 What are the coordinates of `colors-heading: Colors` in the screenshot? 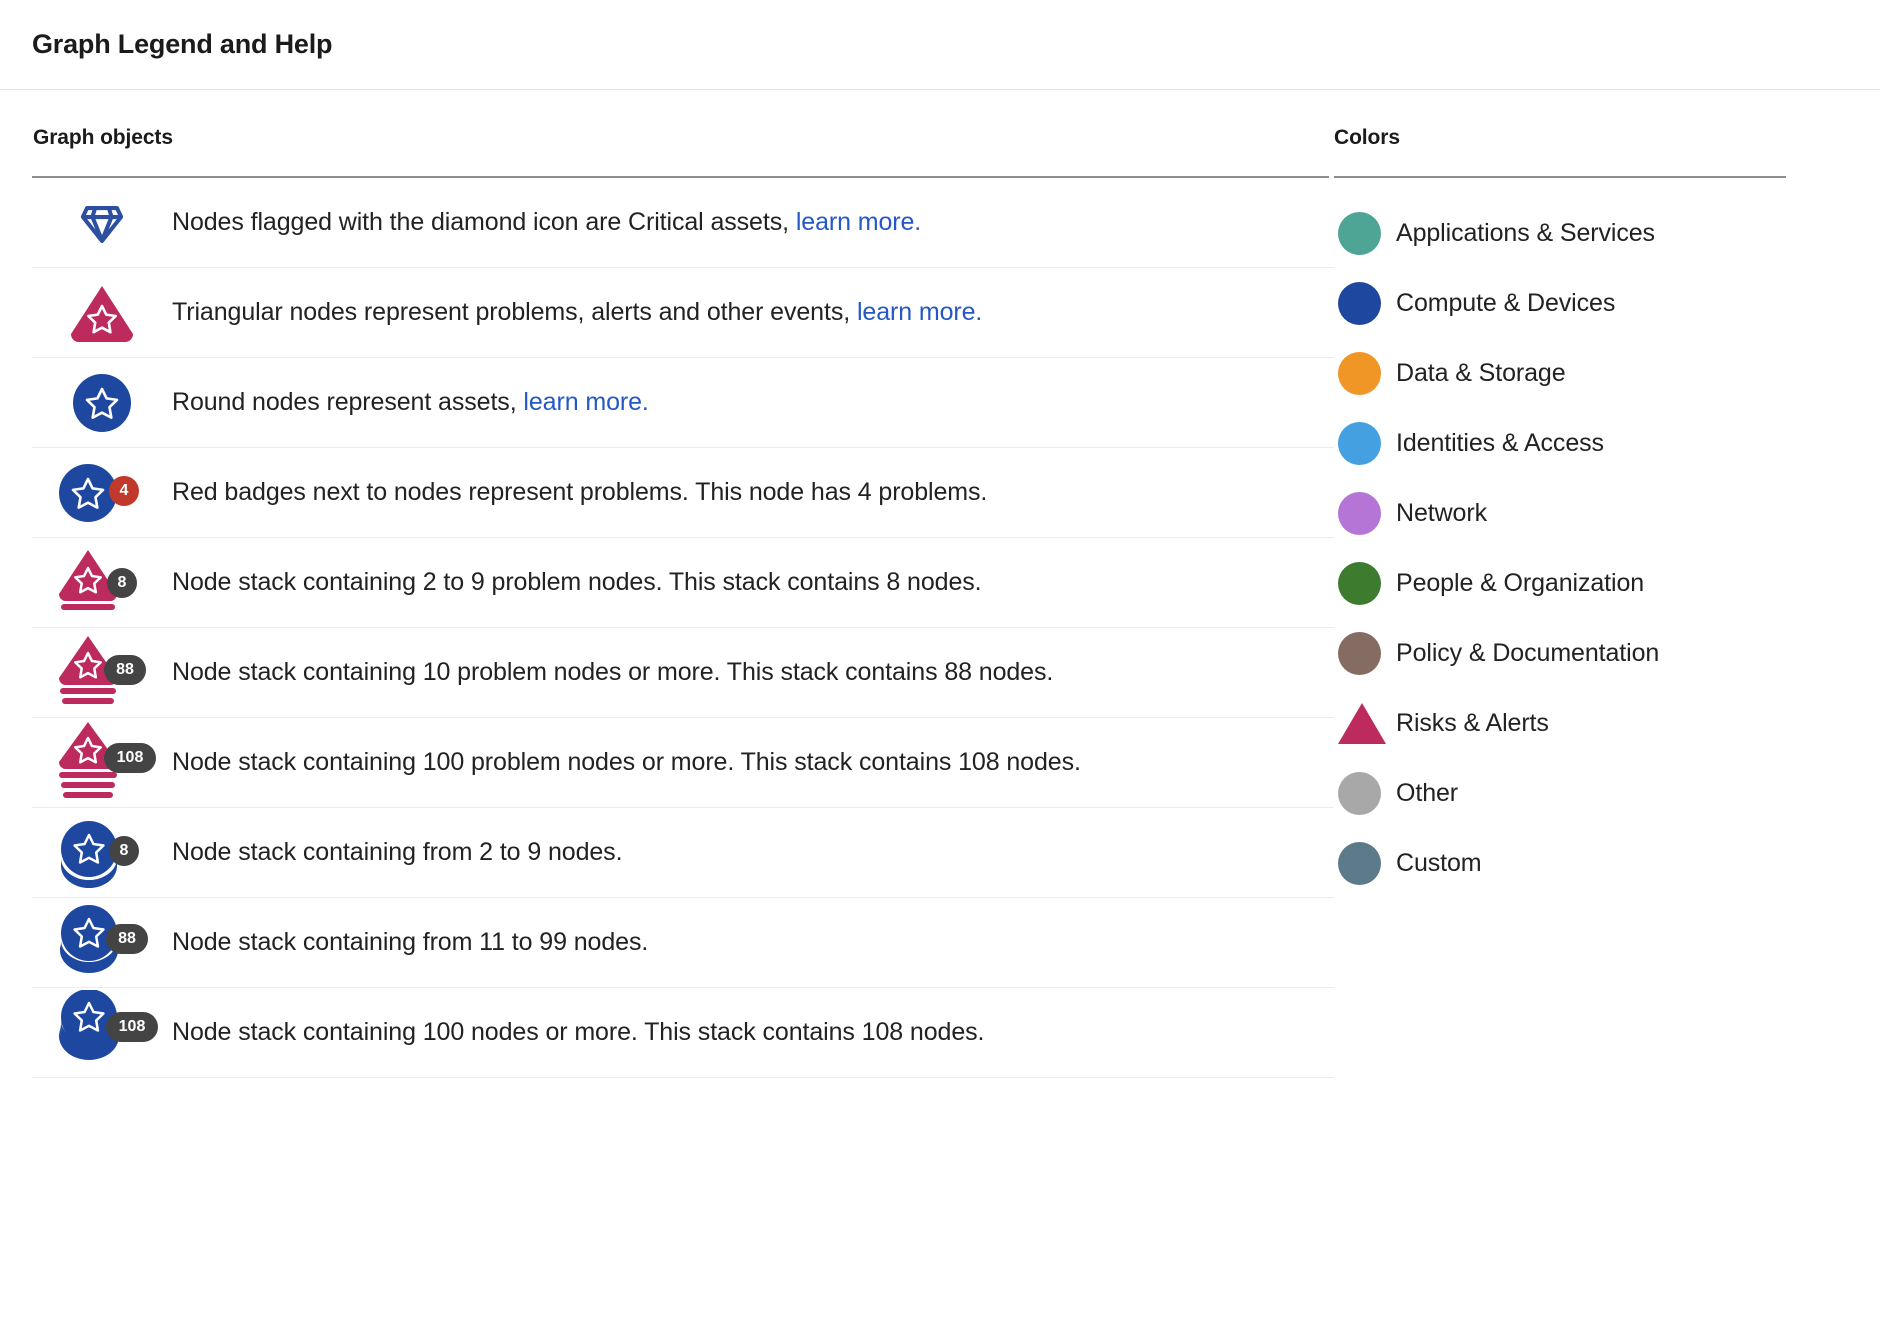 It's located at (1367, 137).